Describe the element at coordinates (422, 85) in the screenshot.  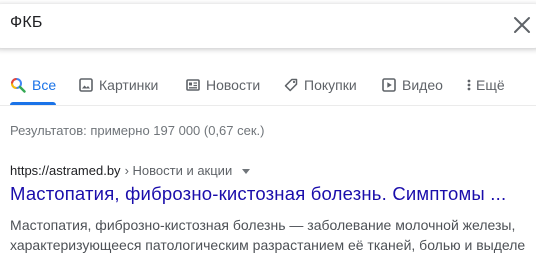
I see `tab-label: Видео` at that location.